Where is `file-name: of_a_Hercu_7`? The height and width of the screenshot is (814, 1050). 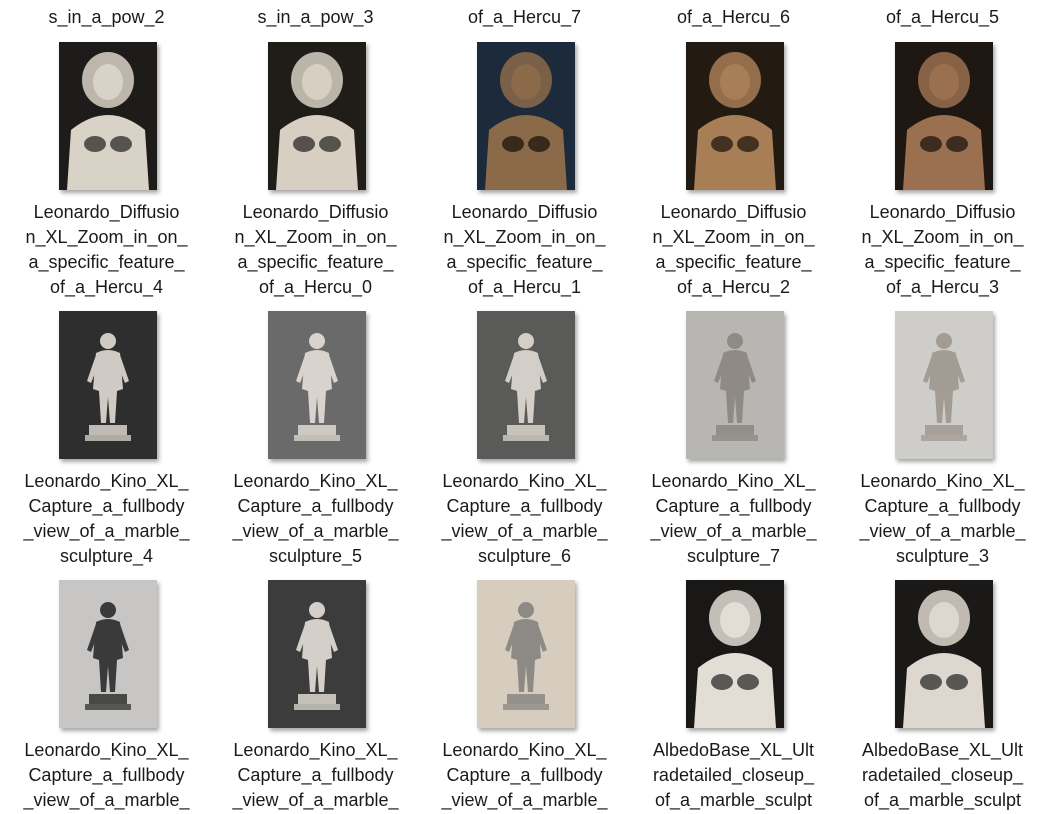
file-name: of_a_Hercu_7 is located at coordinates (524, 17).